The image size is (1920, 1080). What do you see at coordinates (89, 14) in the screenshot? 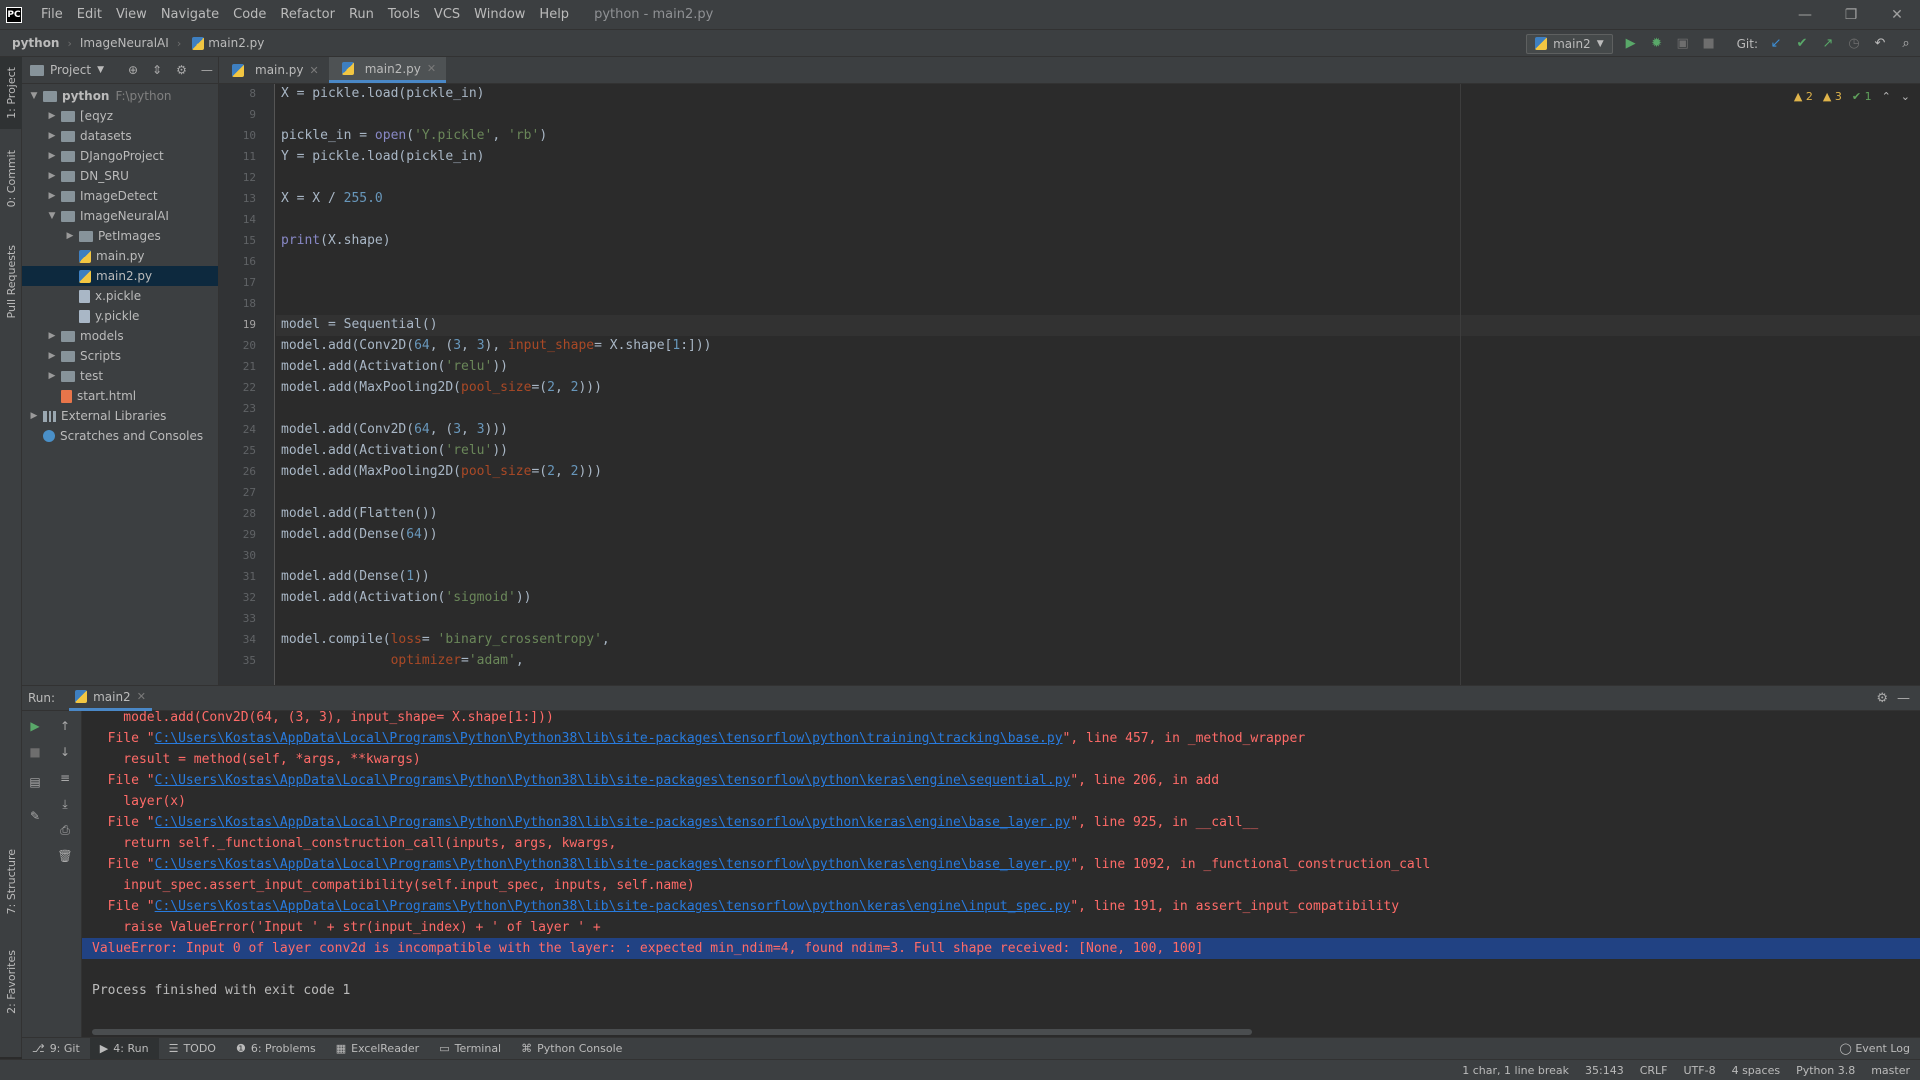
I see `menu-item-edit: Edit` at bounding box center [89, 14].